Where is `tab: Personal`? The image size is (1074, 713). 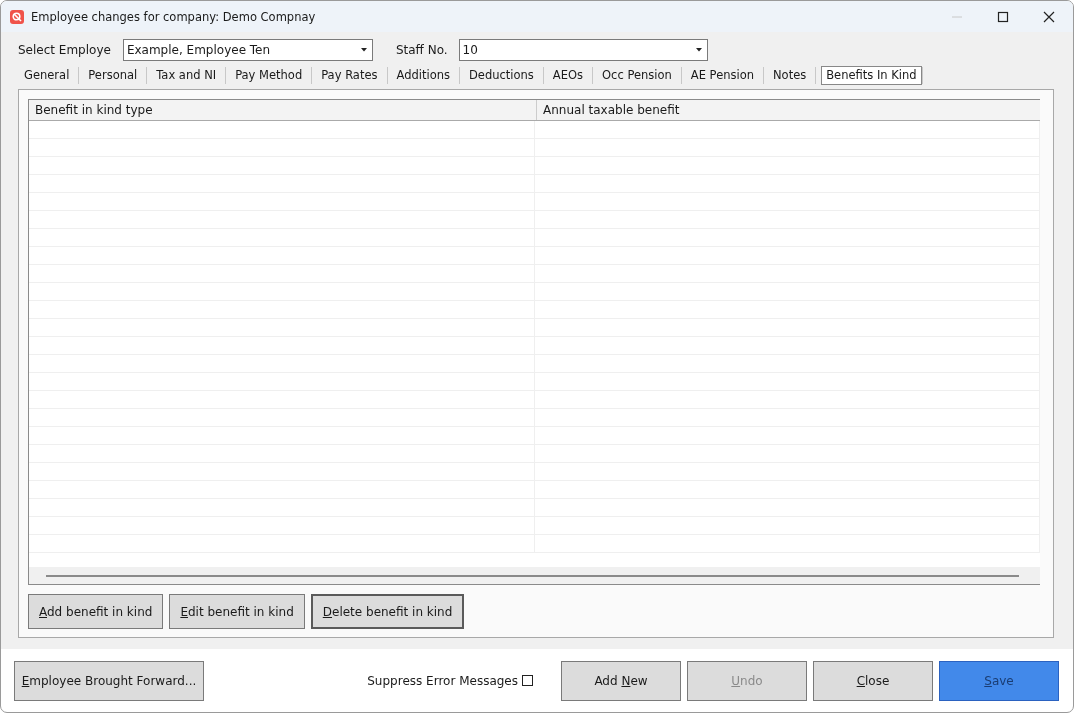
tab: Personal is located at coordinates (114, 75).